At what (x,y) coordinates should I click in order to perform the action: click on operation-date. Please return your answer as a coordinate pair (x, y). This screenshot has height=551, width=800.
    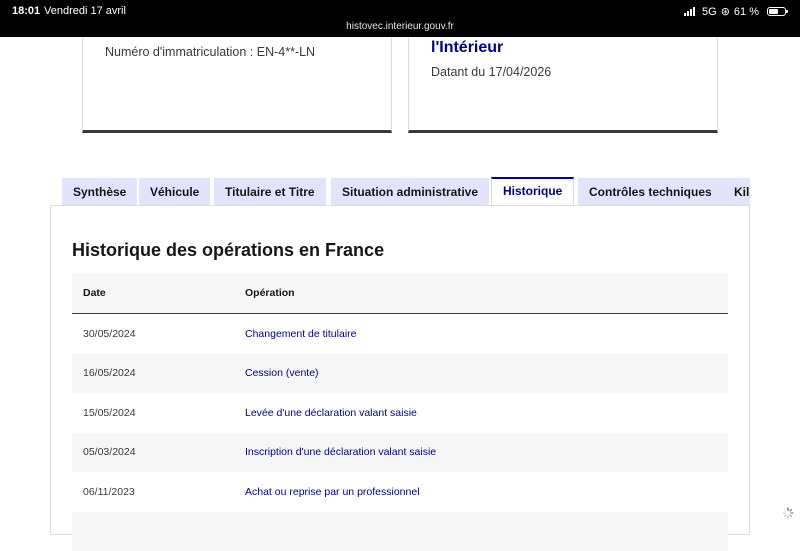
    Looking at the image, I should click on (153, 531).